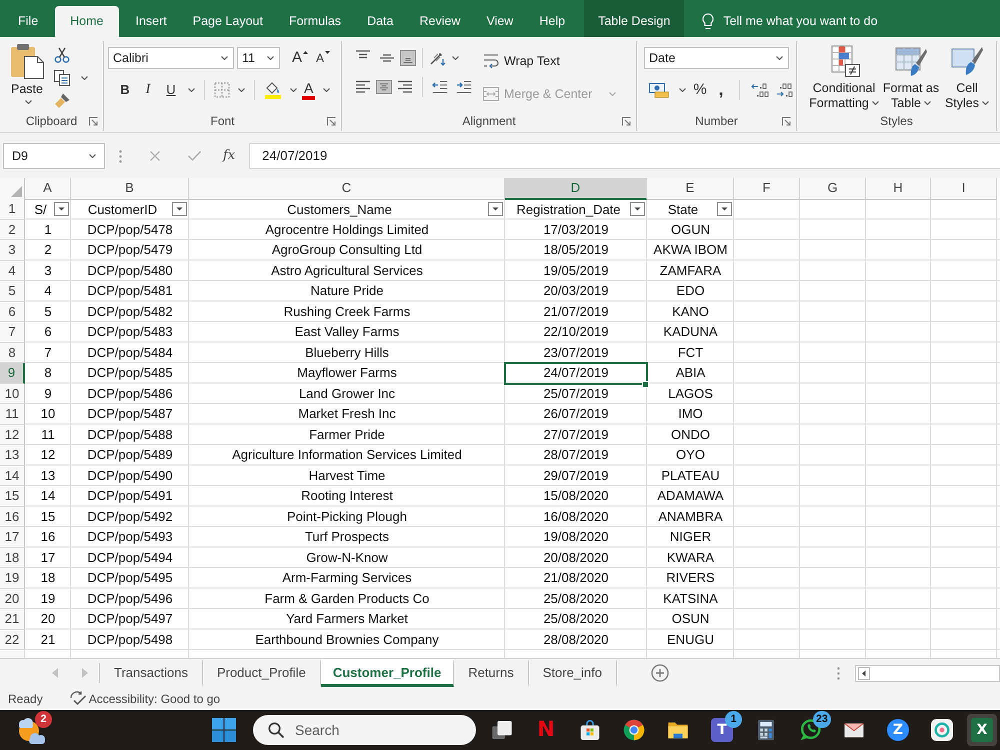 The width and height of the screenshot is (1000, 750). What do you see at coordinates (48, 434) in the screenshot?
I see `table-cell: 11` at bounding box center [48, 434].